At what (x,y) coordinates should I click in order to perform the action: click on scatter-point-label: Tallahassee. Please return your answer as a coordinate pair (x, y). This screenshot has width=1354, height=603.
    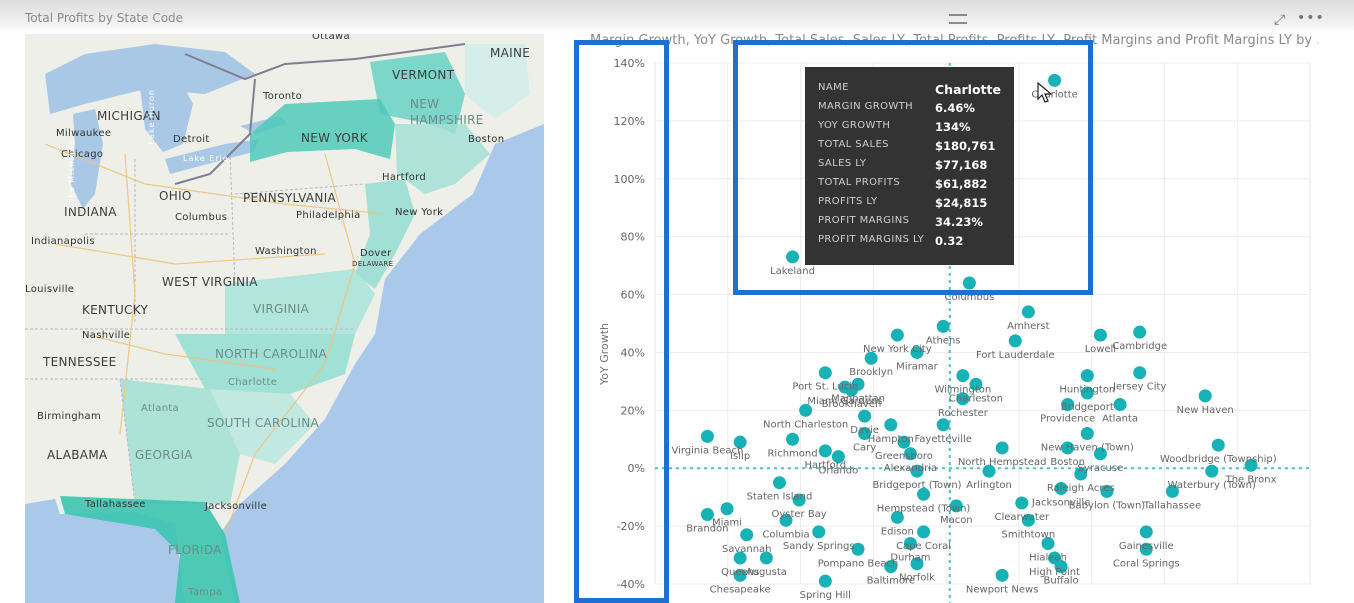
    Looking at the image, I should click on (1172, 505).